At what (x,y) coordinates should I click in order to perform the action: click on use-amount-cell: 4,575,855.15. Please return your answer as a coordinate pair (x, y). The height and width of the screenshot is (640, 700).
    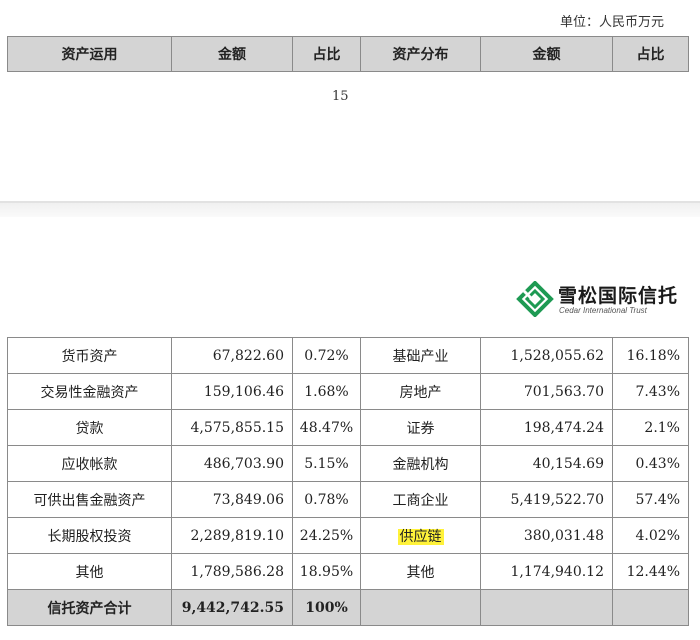
    Looking at the image, I should click on (232, 427).